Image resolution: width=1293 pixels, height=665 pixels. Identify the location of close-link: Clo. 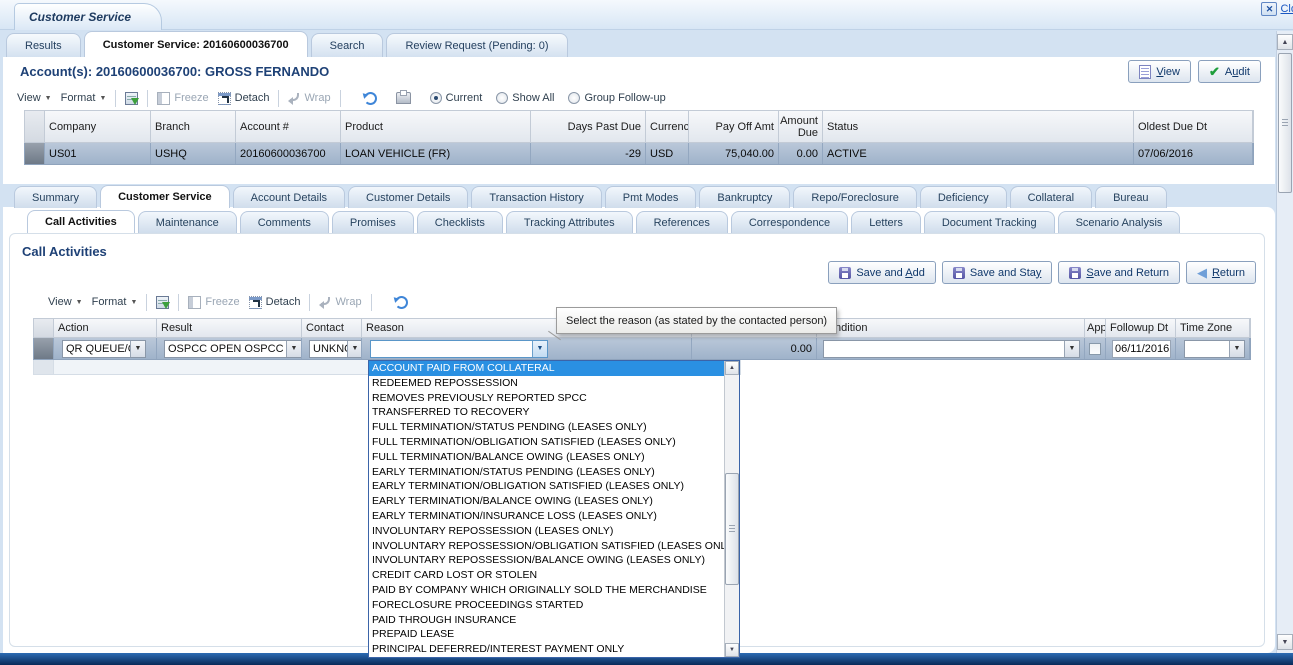
(1286, 9).